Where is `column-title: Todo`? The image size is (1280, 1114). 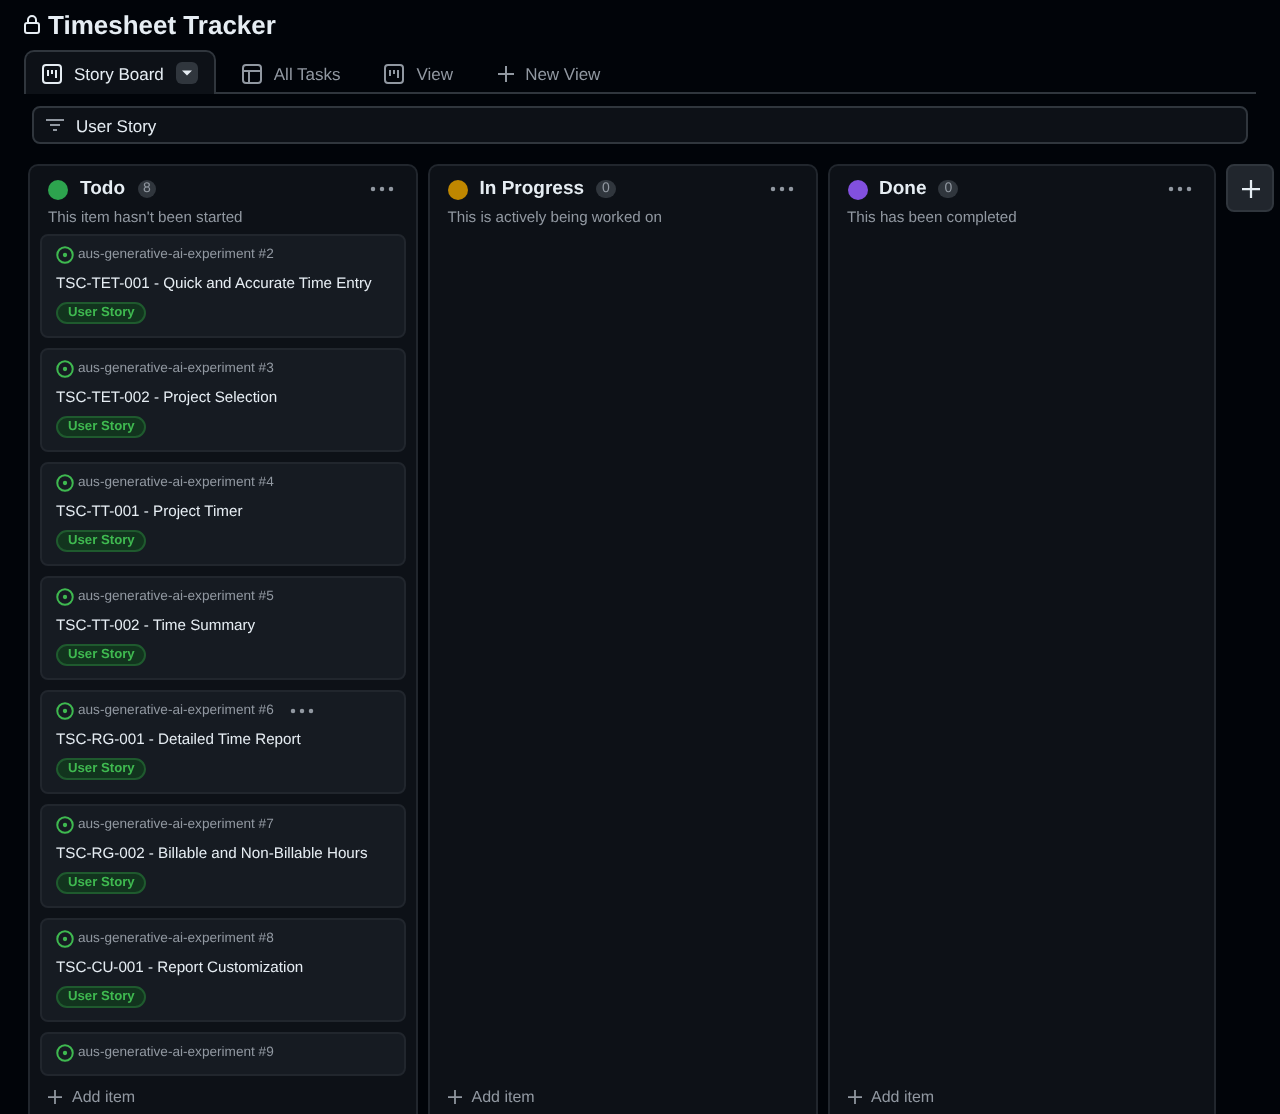
column-title: Todo is located at coordinates (103, 189).